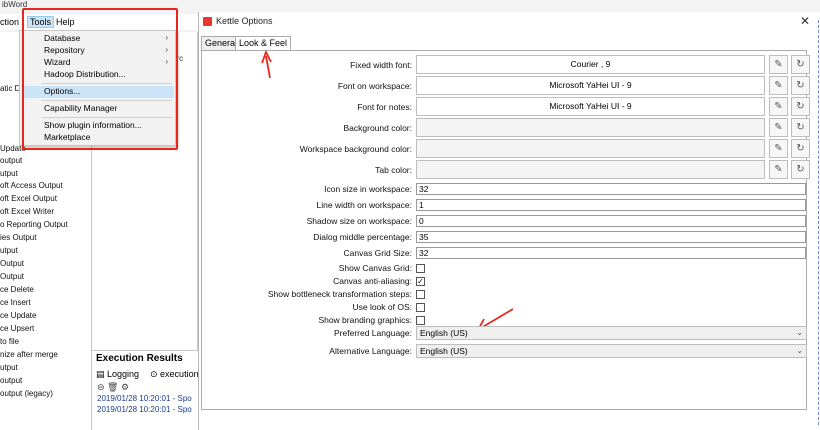  What do you see at coordinates (364, 205) in the screenshot?
I see `option-label: Line width on workspace:` at bounding box center [364, 205].